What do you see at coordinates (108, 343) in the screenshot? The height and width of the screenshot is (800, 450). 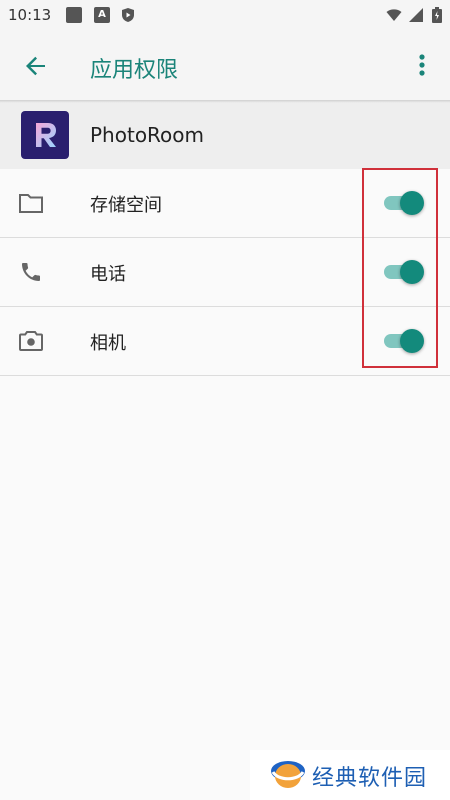 I see `permission-label: 相机` at bounding box center [108, 343].